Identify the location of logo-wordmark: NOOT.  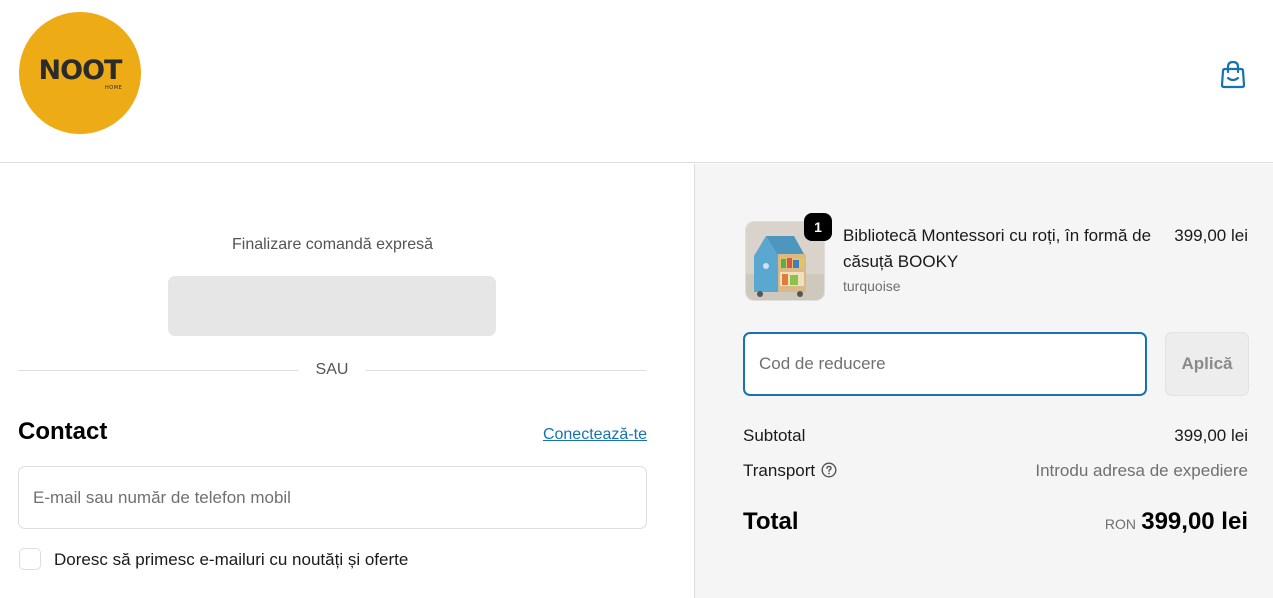
(80, 70).